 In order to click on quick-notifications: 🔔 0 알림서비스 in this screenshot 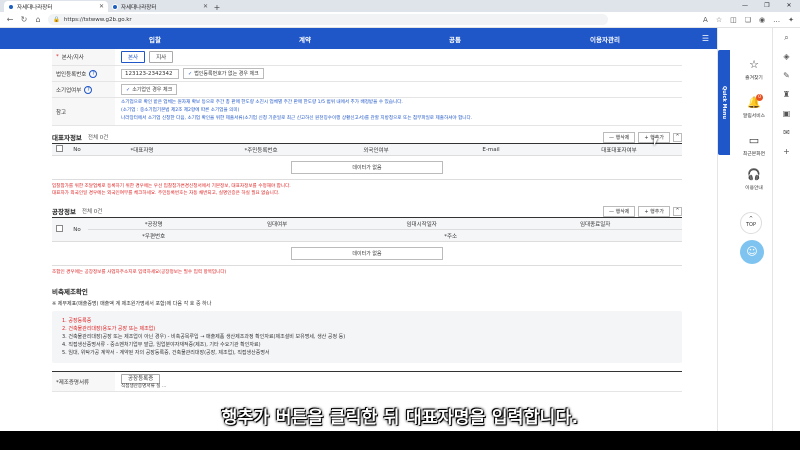, I will do `click(754, 106)`.